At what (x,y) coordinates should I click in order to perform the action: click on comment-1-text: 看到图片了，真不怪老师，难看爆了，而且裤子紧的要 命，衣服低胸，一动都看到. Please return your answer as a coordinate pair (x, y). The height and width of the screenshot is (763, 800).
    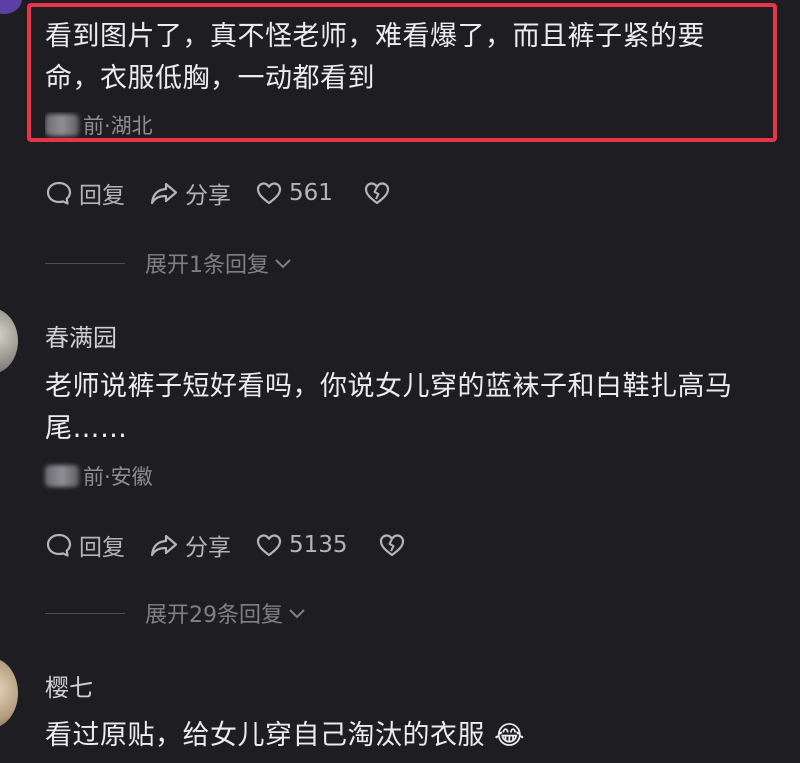
    Looking at the image, I should click on (407, 58).